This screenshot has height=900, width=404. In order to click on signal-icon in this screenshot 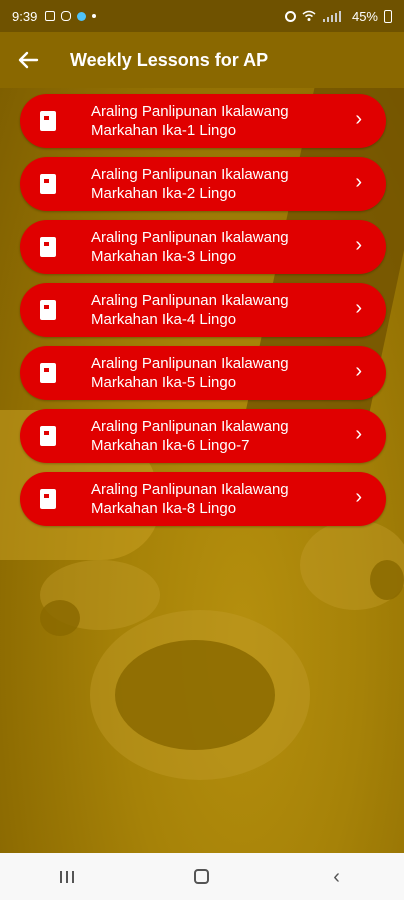, I will do `click(331, 16)`.